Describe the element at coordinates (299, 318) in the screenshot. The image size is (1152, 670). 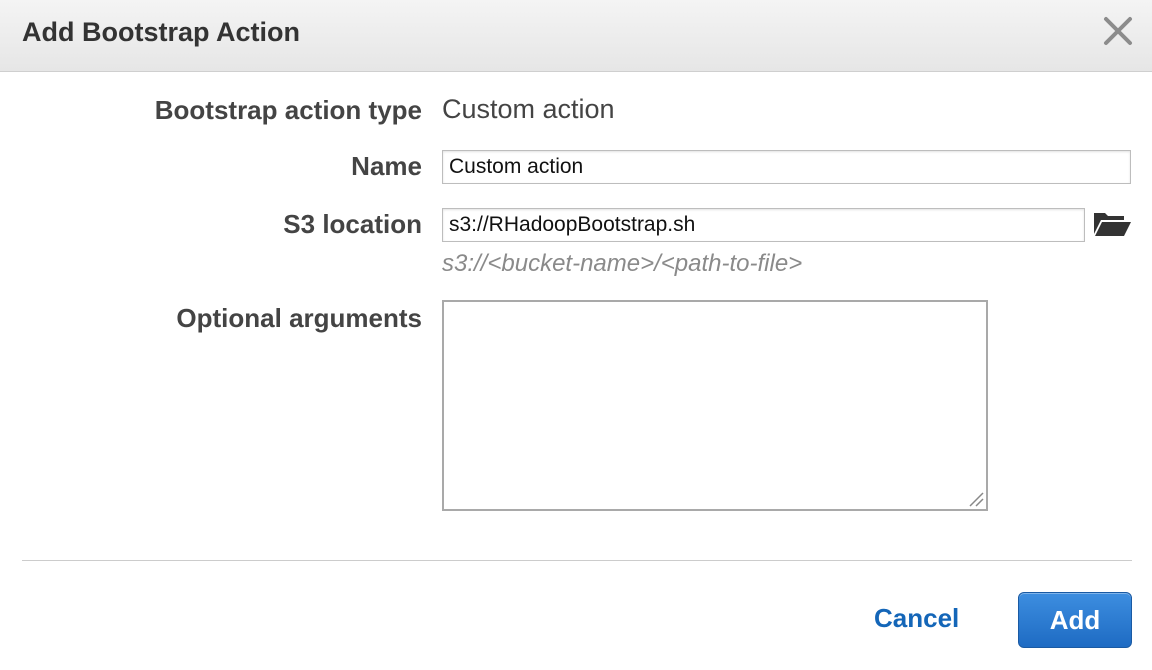
I see `optional-arguments-label: Optional arguments` at that location.